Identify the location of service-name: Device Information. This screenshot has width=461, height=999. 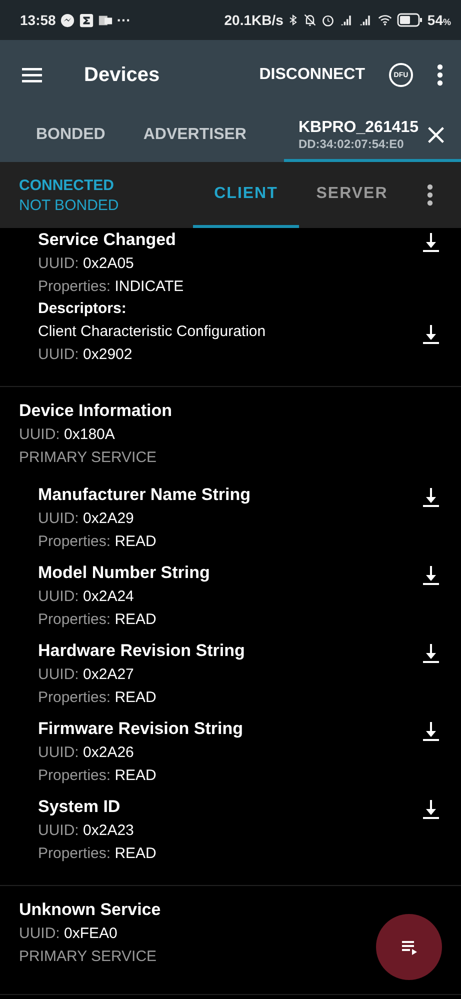
(95, 411).